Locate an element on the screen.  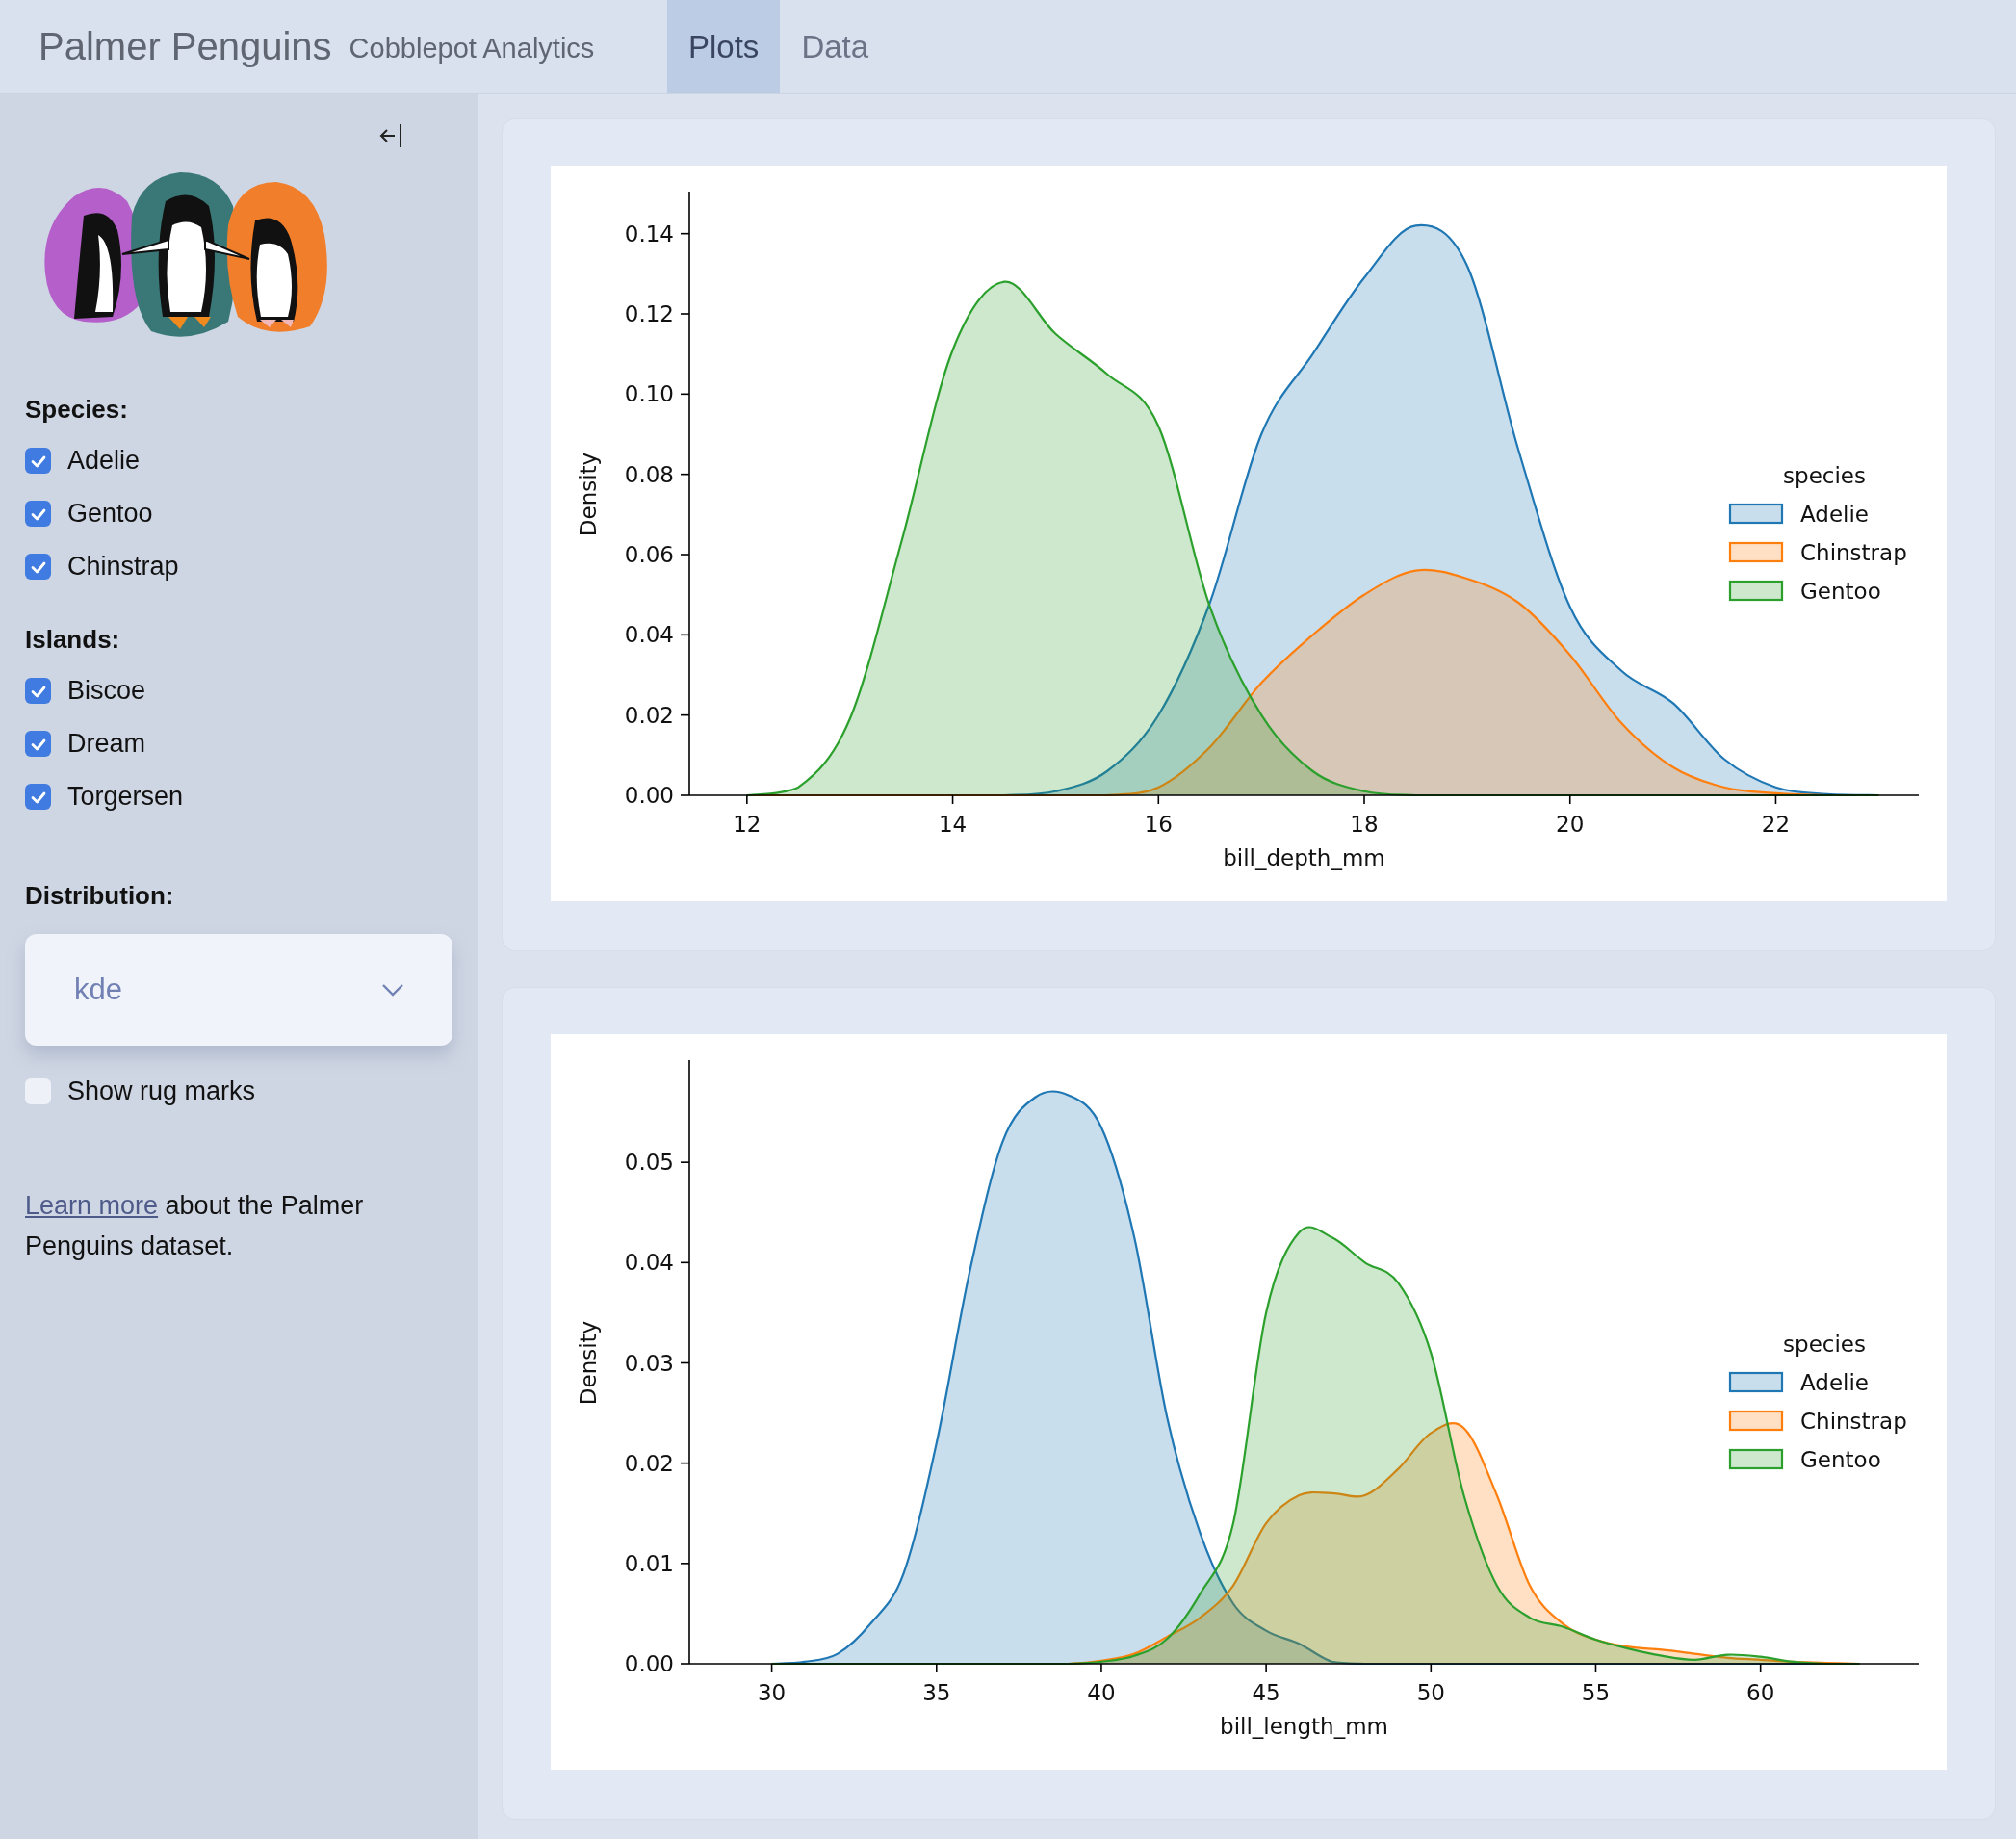
app-title: Palmer Penguins is located at coordinates (185, 46).